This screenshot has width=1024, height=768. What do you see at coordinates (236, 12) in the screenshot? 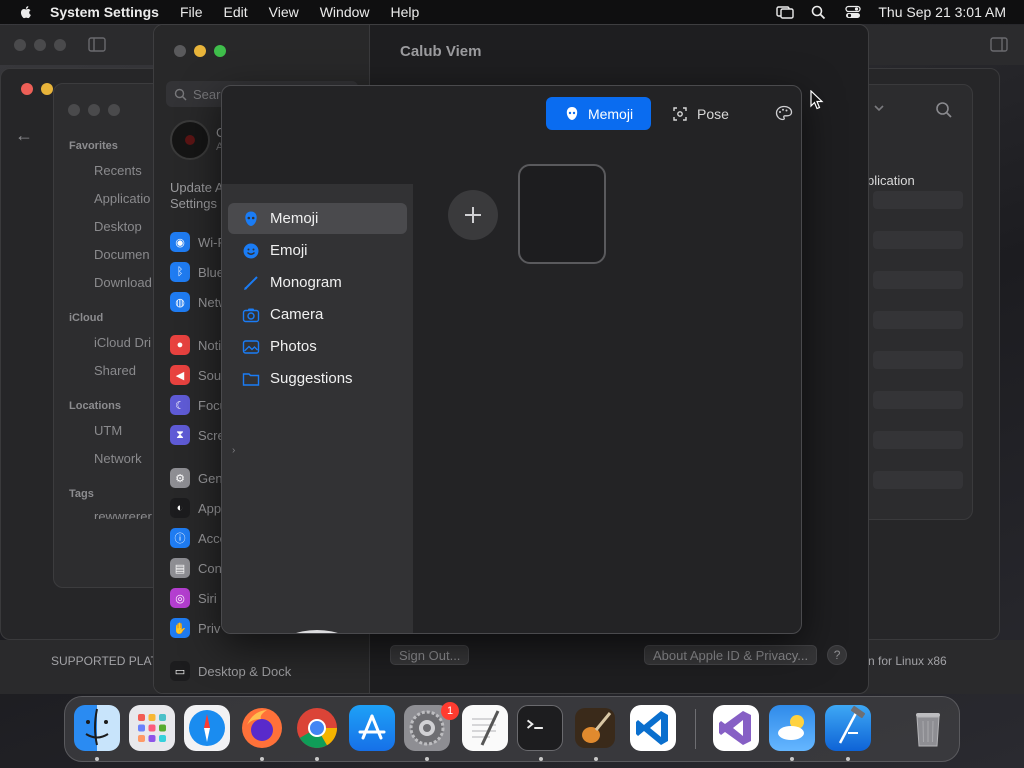
I see `menu-edit: Edit` at bounding box center [236, 12].